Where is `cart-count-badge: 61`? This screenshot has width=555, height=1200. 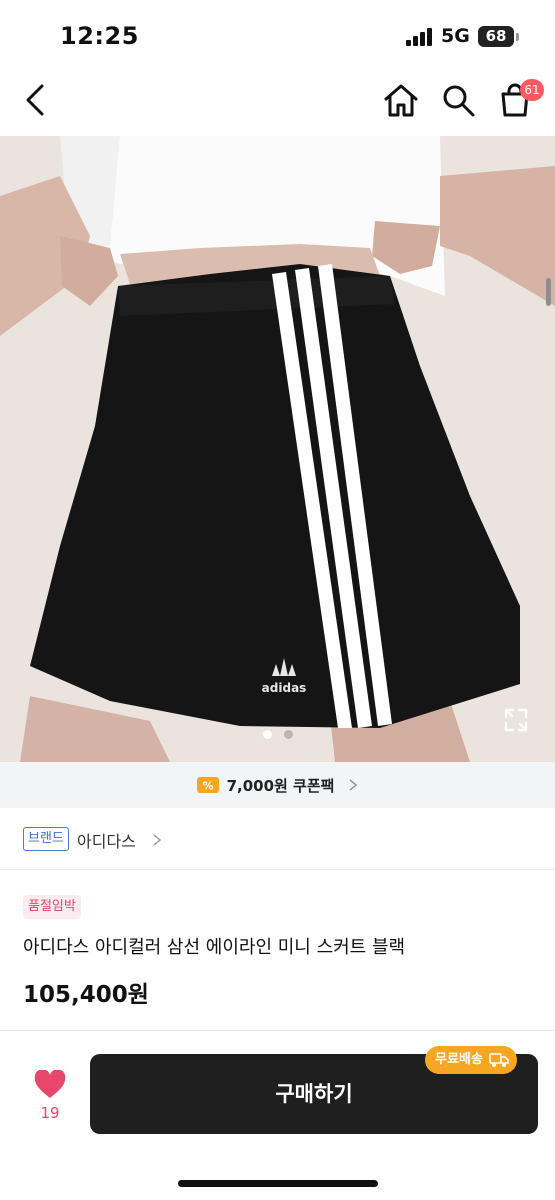 cart-count-badge: 61 is located at coordinates (532, 90).